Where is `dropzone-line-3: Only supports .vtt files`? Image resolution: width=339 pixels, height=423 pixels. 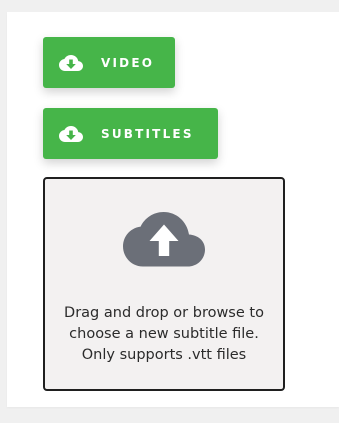 dropzone-line-3: Only supports .vtt files is located at coordinates (164, 355).